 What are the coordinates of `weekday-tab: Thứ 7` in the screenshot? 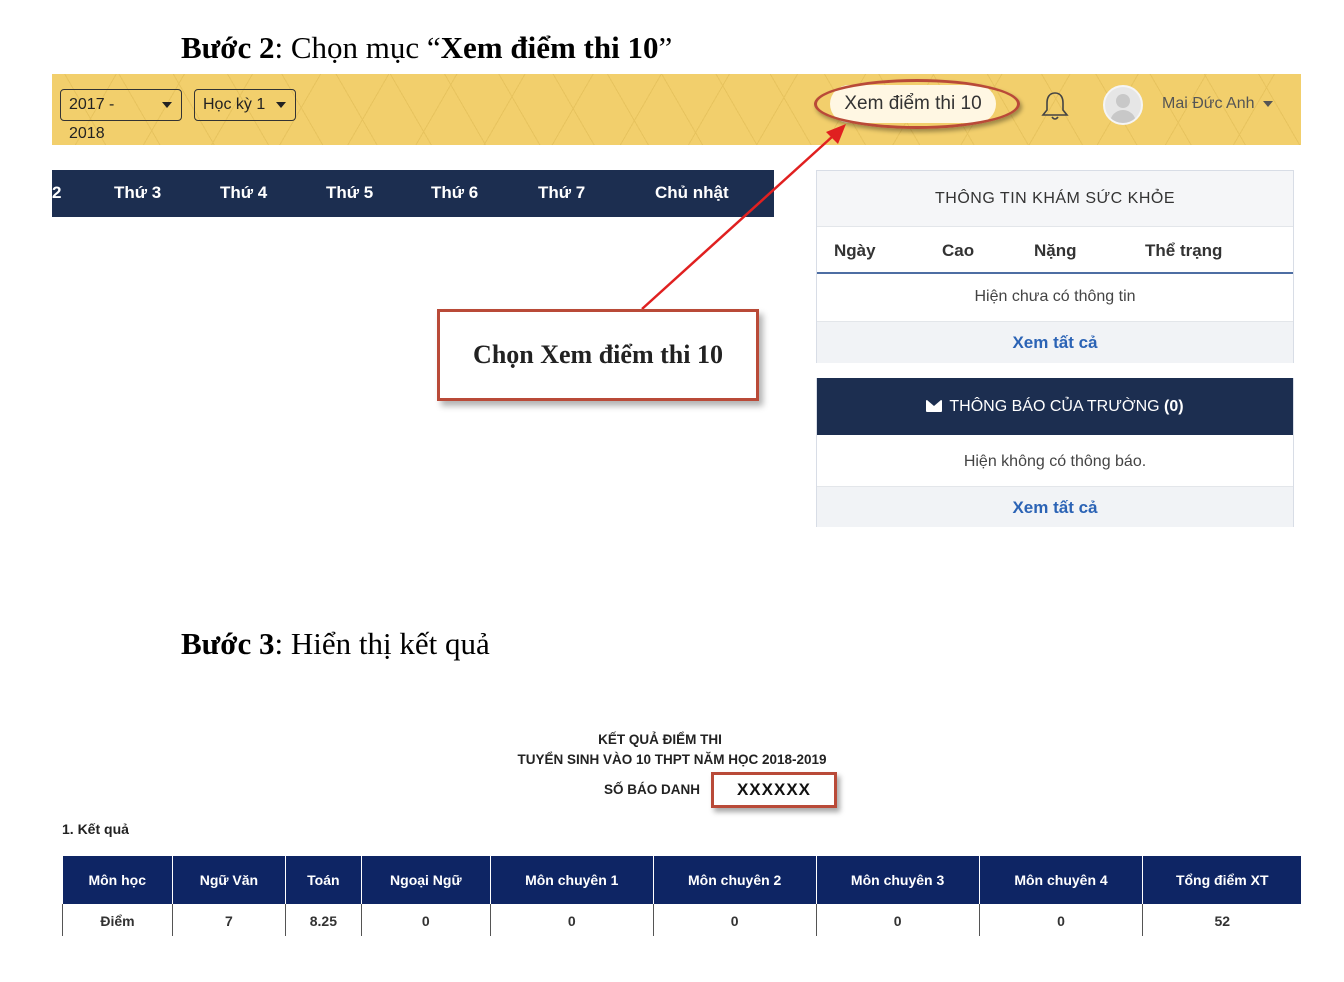 It's located at (561, 193).